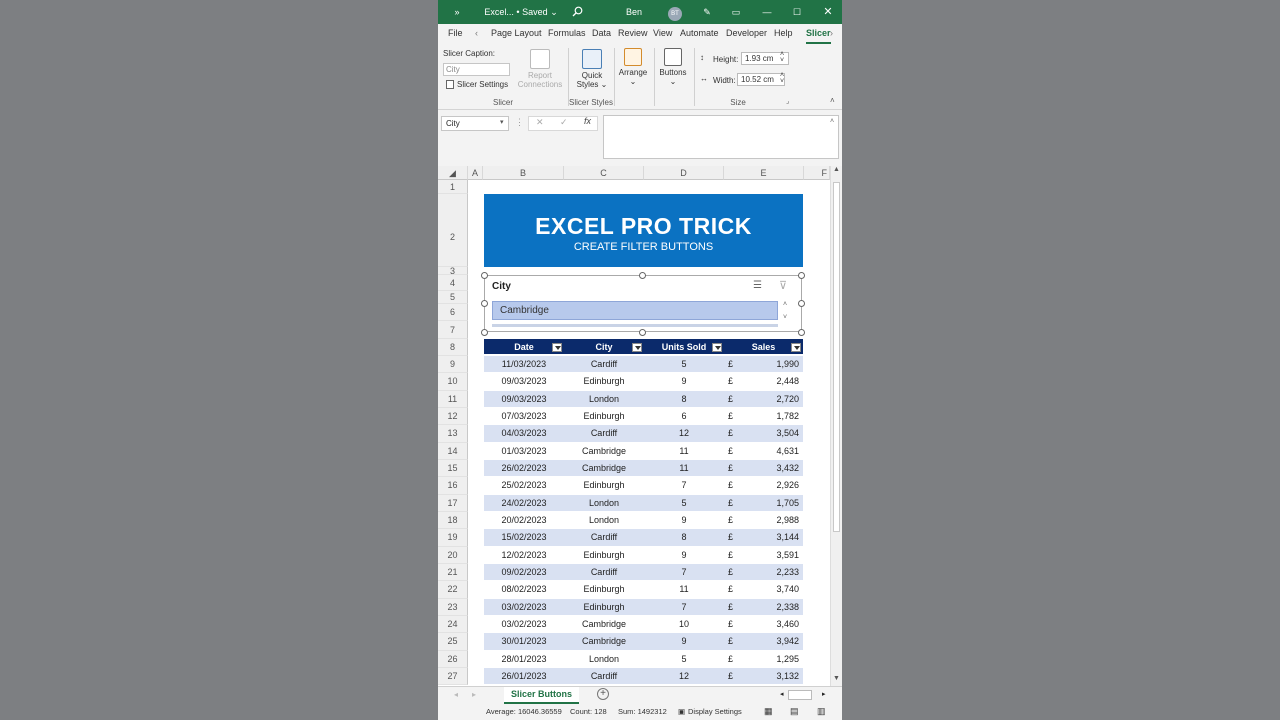 This screenshot has height=720, width=1280. I want to click on table-row: 04/03/2023 Cardiff 12 £3,504, so click(643, 434).